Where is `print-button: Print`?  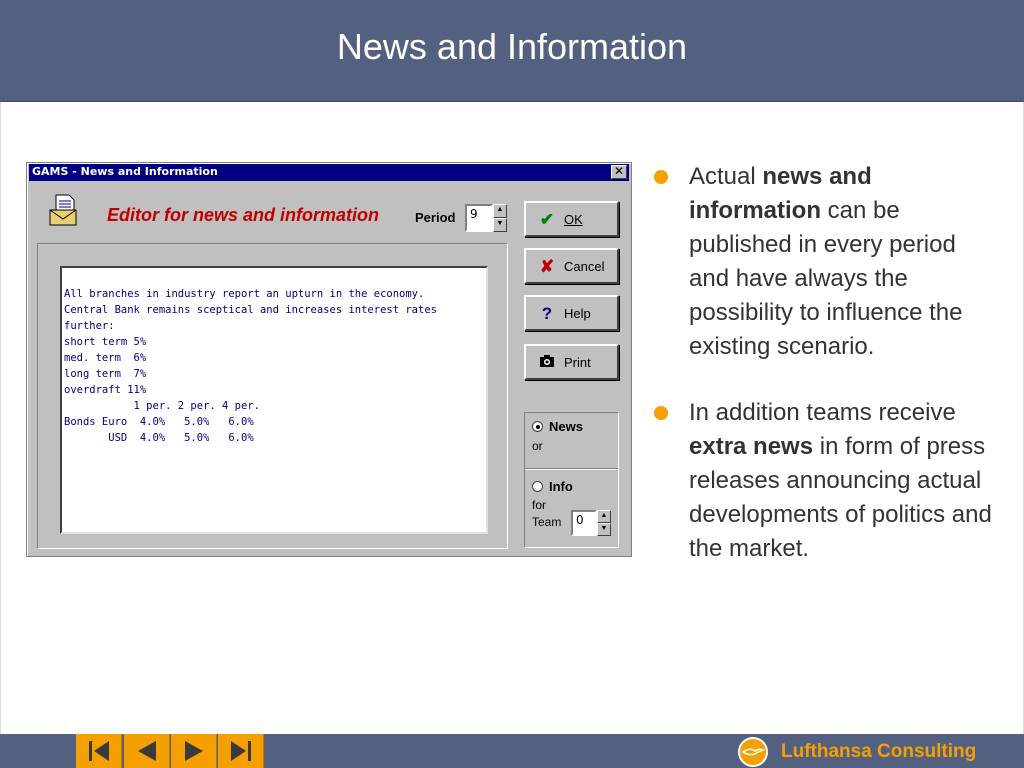
print-button: Print is located at coordinates (571, 362).